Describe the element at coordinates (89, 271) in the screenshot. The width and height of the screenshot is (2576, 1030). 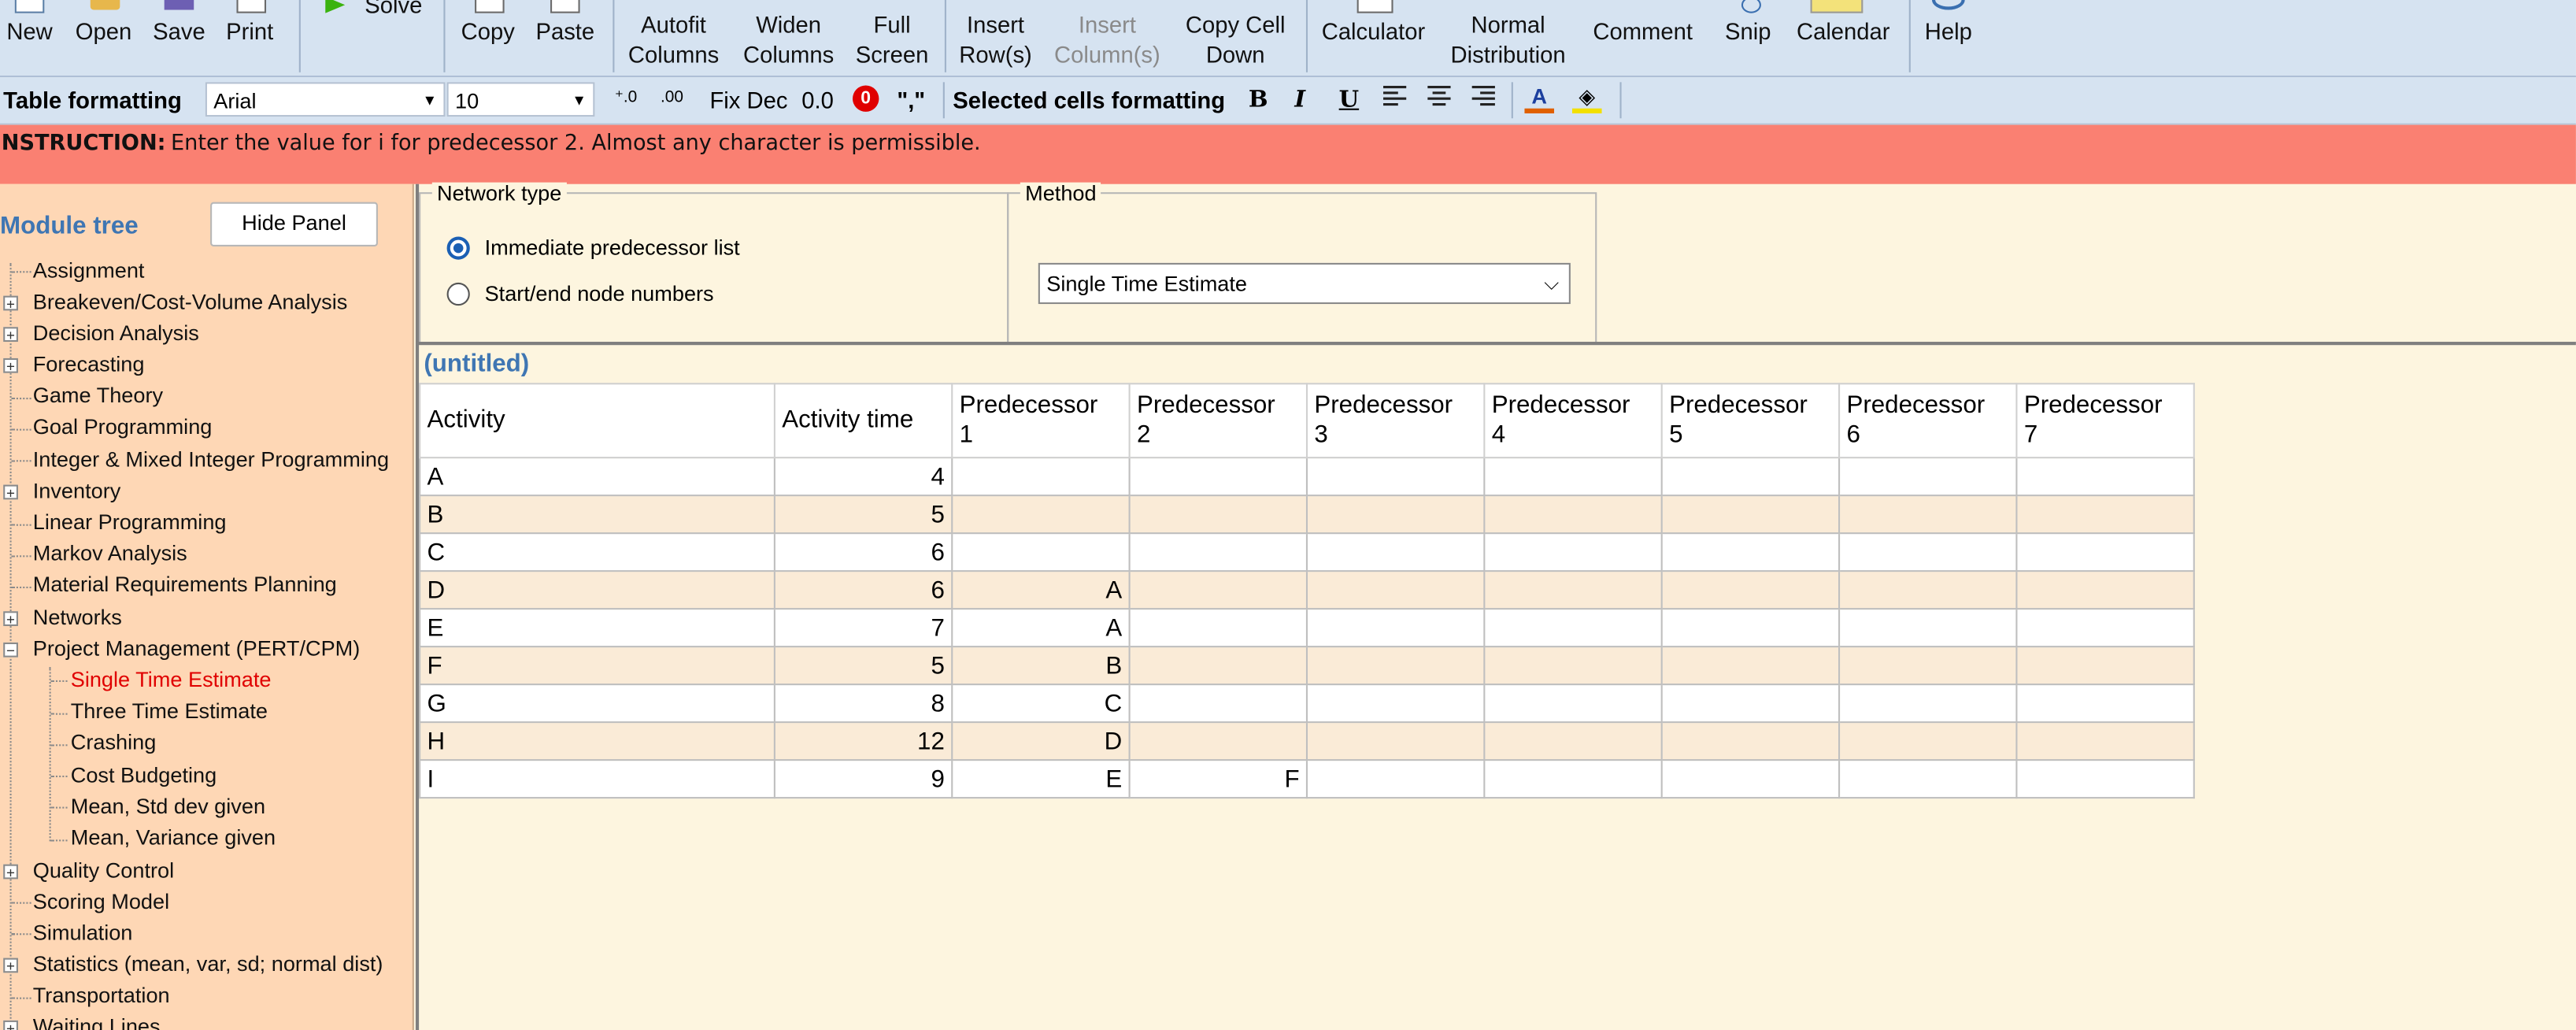
I see `tree-item-assignment: Assignment` at that location.